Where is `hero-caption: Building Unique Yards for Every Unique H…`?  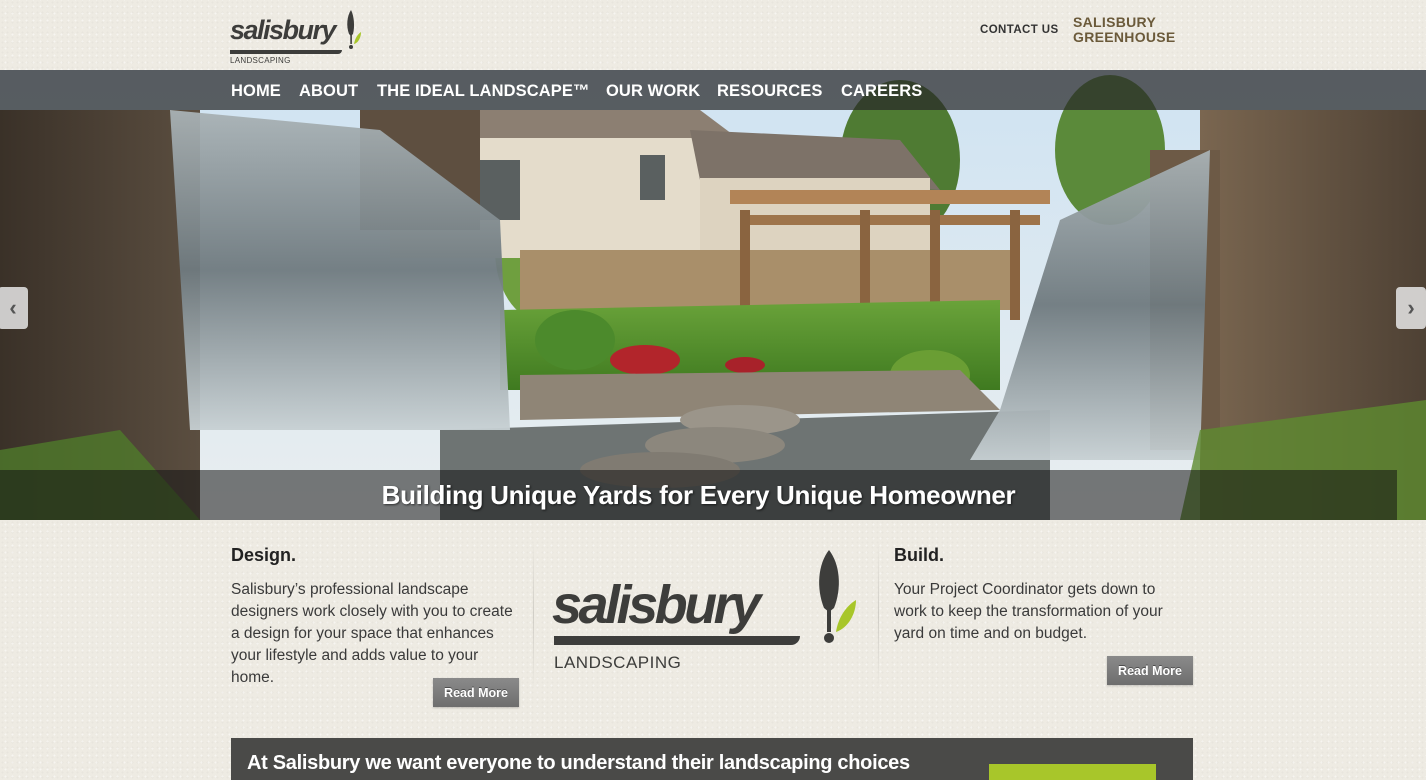
hero-caption: Building Unique Yards for Every Unique H… is located at coordinates (698, 495).